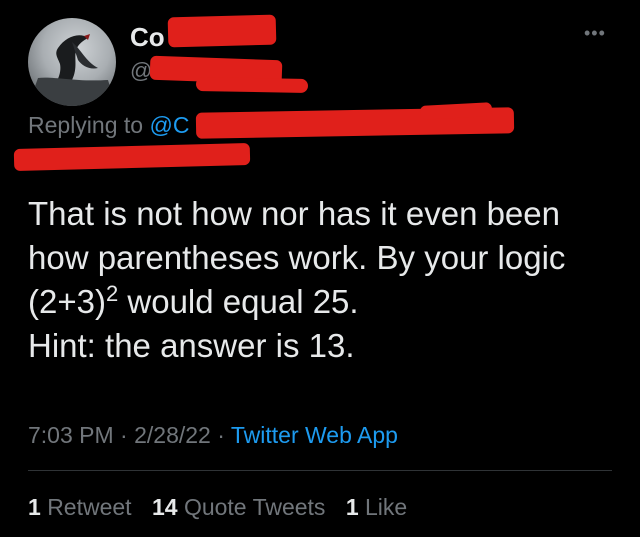 The height and width of the screenshot is (537, 640). I want to click on name-redaction, so click(222, 31).